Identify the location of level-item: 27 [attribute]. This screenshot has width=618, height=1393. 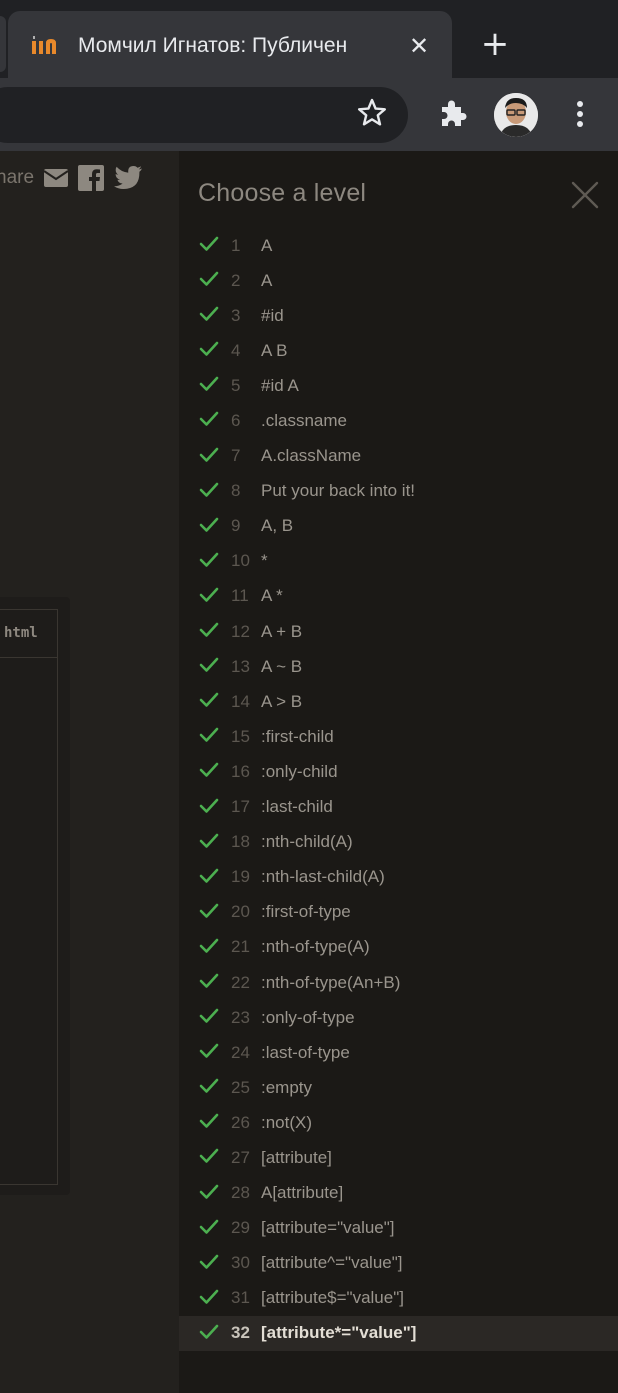
(398, 1157).